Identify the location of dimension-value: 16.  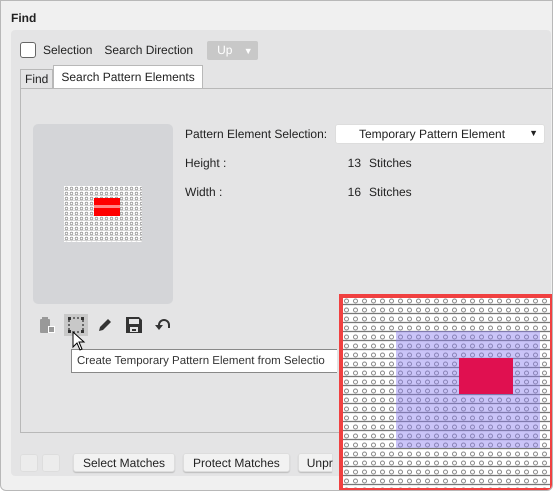
(353, 192).